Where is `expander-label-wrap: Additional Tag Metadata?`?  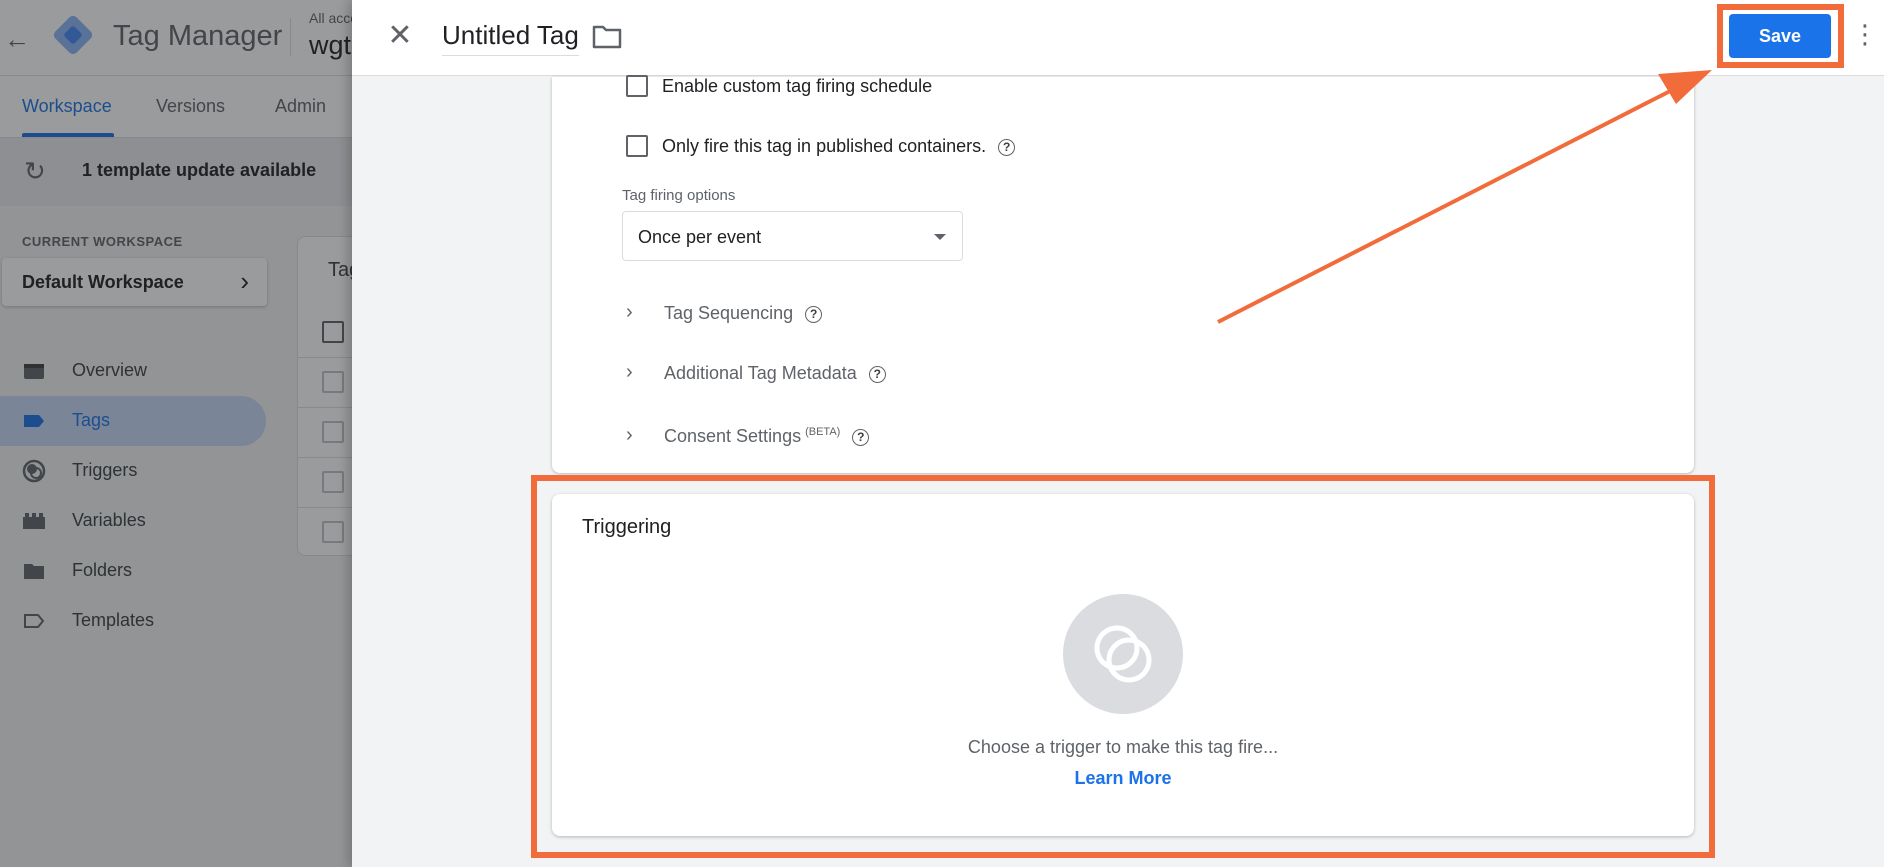
expander-label-wrap: Additional Tag Metadata? is located at coordinates (775, 373).